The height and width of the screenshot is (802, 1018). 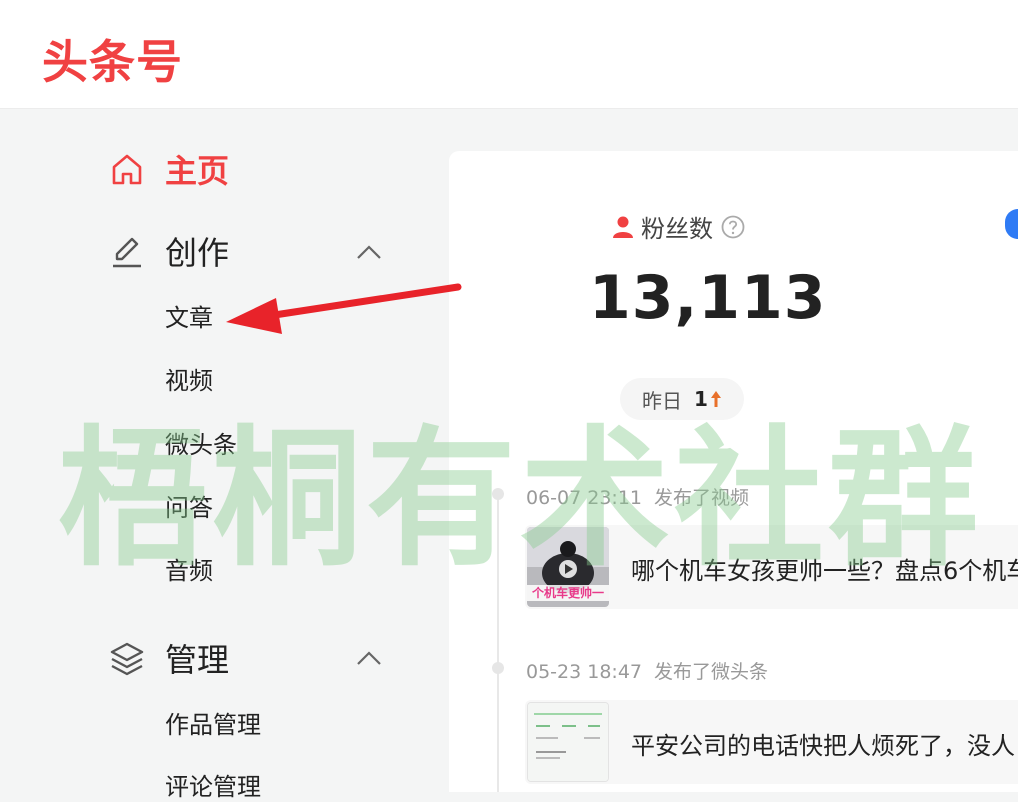 What do you see at coordinates (662, 400) in the screenshot?
I see `yesterday-label: 昨日` at bounding box center [662, 400].